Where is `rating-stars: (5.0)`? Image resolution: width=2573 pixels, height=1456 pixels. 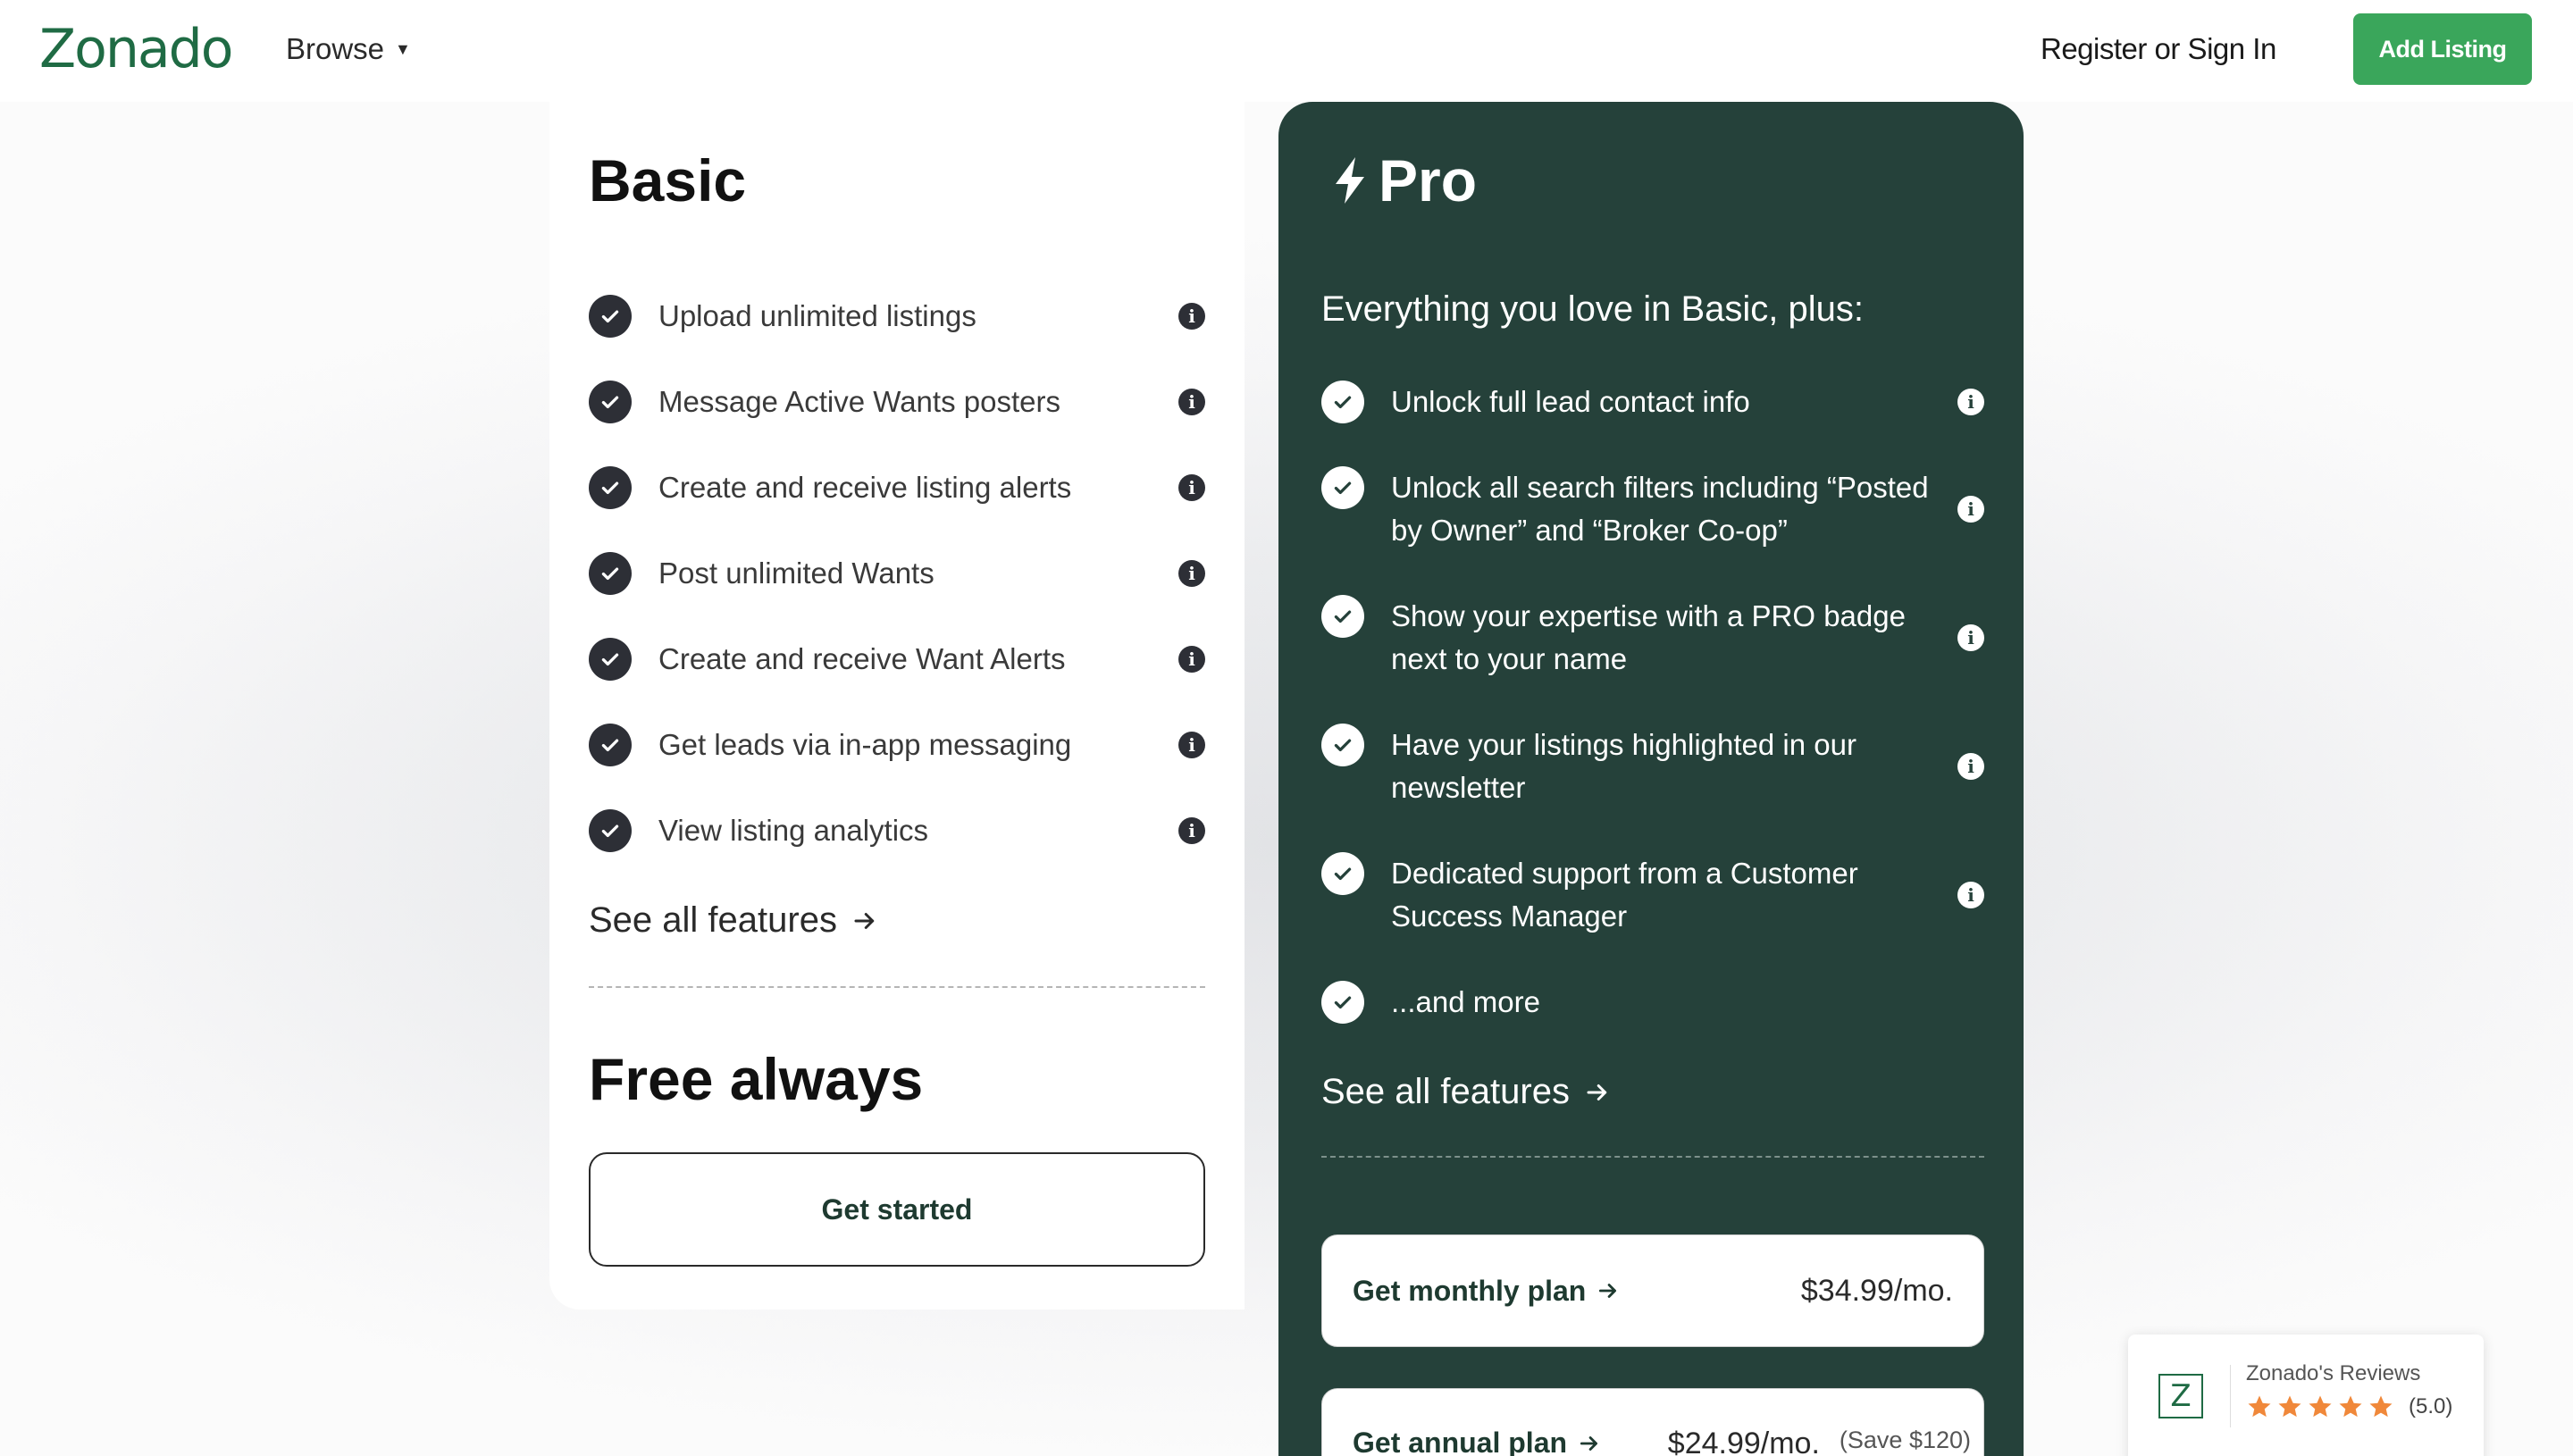
rating-stars: (5.0) is located at coordinates (2349, 1406).